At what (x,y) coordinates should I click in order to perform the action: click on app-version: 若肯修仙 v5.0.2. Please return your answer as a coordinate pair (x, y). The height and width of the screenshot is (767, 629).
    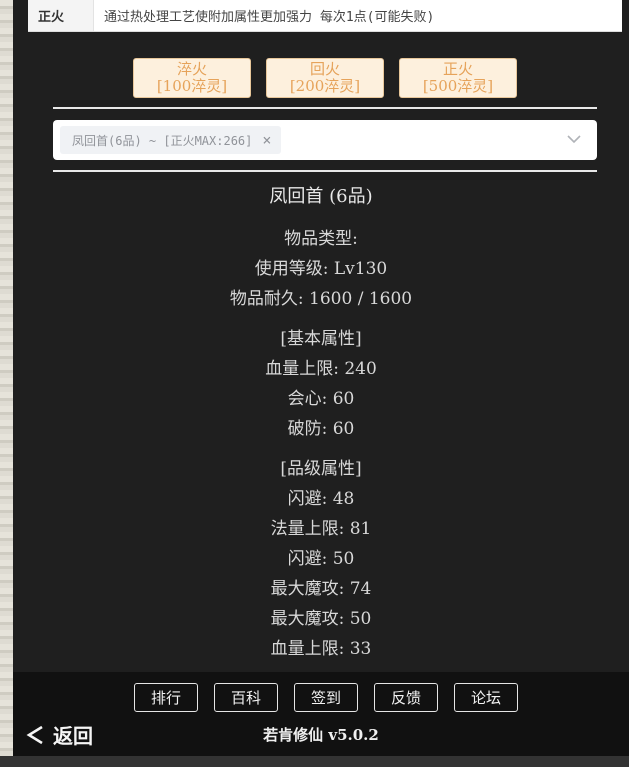
    Looking at the image, I should click on (321, 735).